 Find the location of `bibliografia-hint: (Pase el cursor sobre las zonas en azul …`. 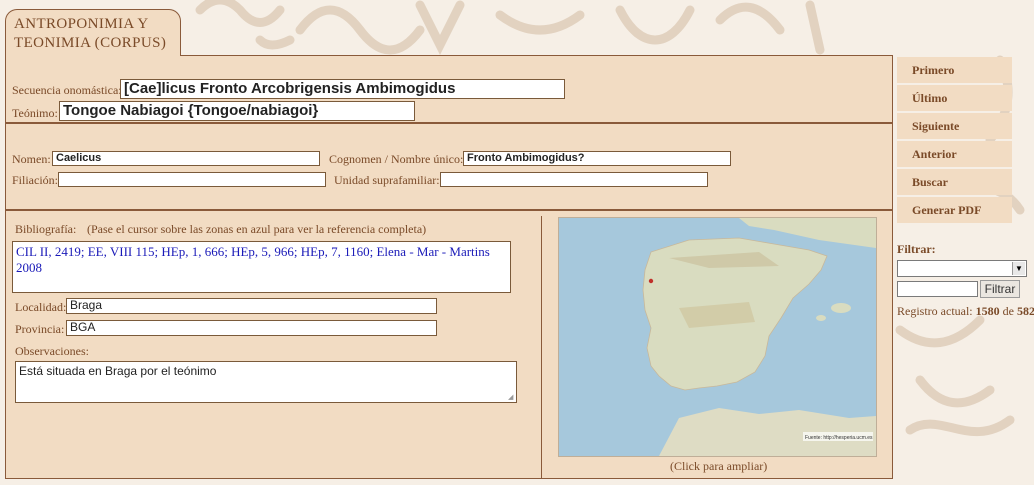

bibliografia-hint: (Pase el cursor sobre las zonas en azul … is located at coordinates (257, 229).